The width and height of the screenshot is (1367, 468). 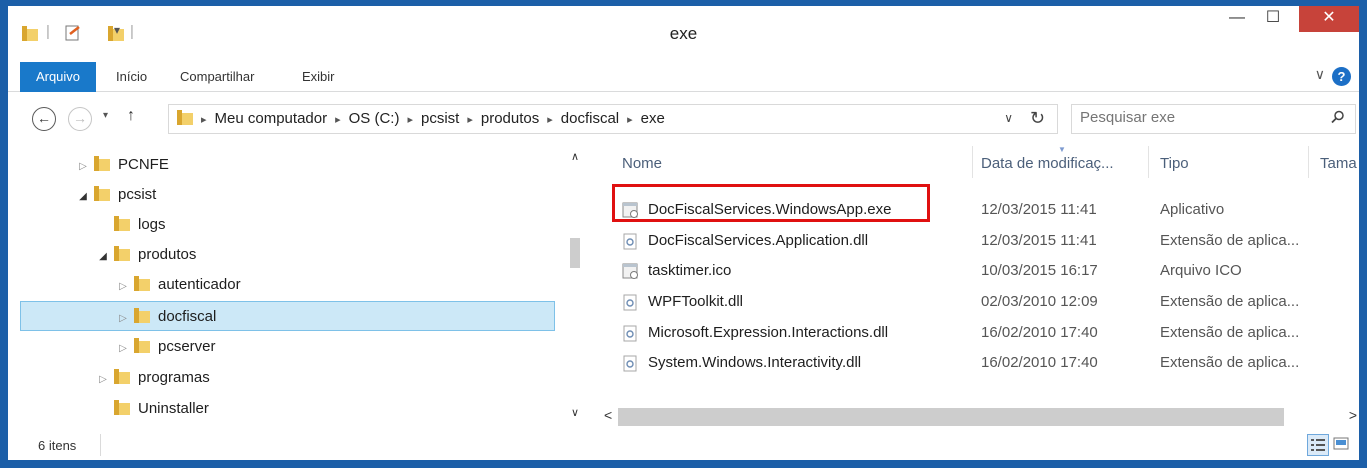 I want to click on tree-item-produtos: ◢ produtos, so click(x=287, y=255).